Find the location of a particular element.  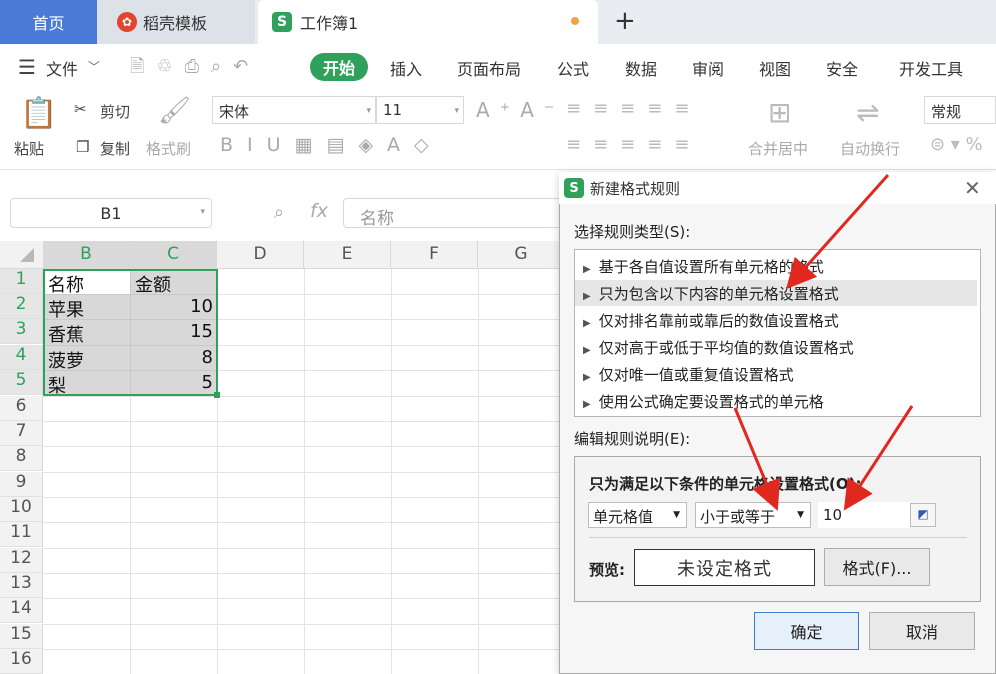

rule-item: ▶ 使用公式确定要设置格式的单元格 is located at coordinates (776, 401).